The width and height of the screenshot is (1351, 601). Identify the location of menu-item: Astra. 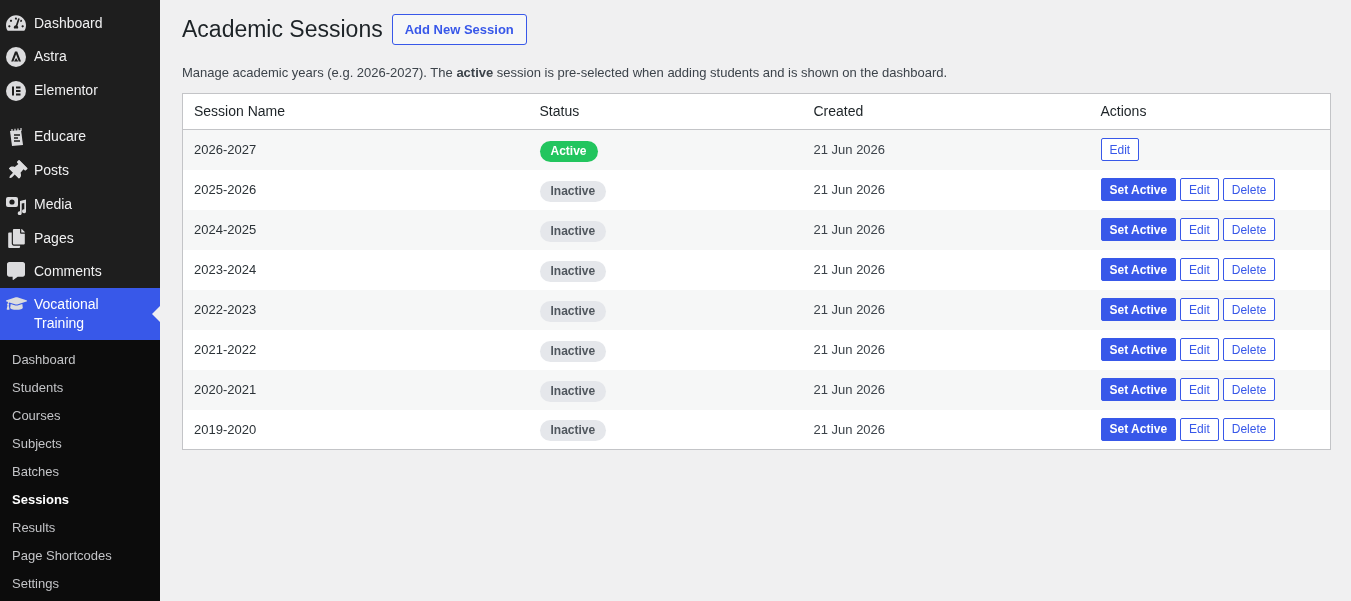
(80, 57).